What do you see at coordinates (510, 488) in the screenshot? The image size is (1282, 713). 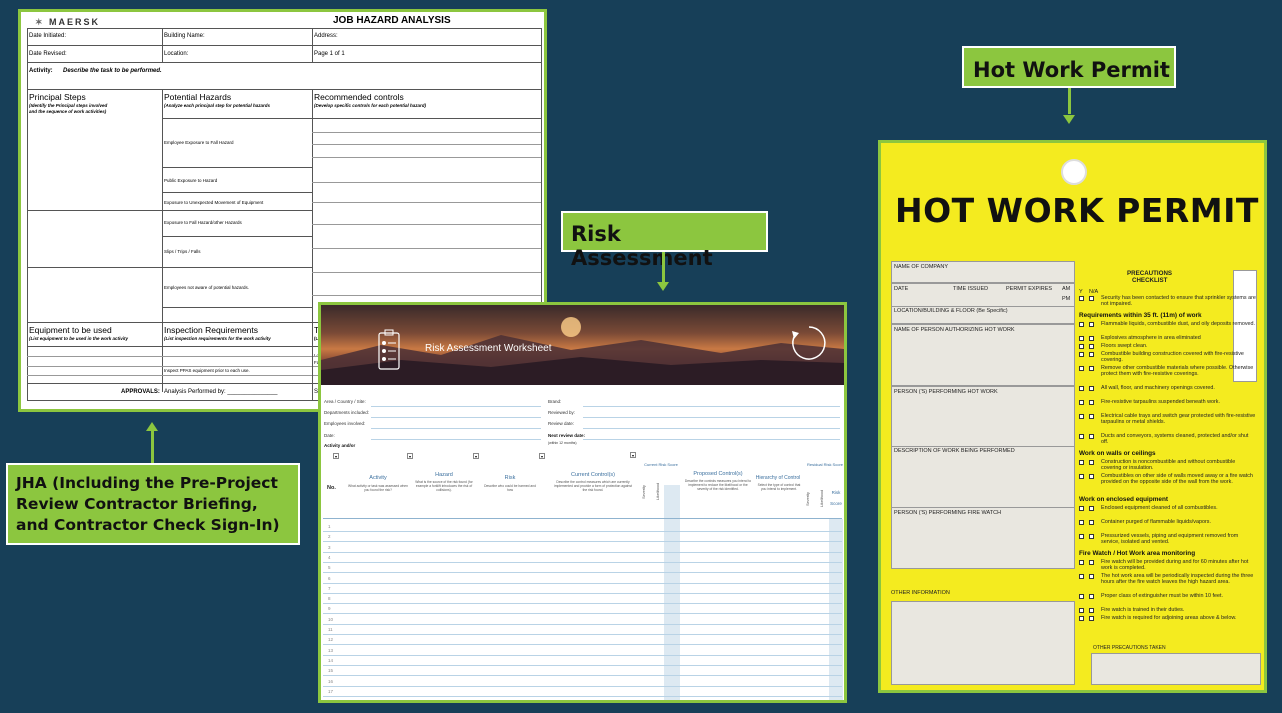 I see `risk-column-note: Describe who could be harmed and how` at bounding box center [510, 488].